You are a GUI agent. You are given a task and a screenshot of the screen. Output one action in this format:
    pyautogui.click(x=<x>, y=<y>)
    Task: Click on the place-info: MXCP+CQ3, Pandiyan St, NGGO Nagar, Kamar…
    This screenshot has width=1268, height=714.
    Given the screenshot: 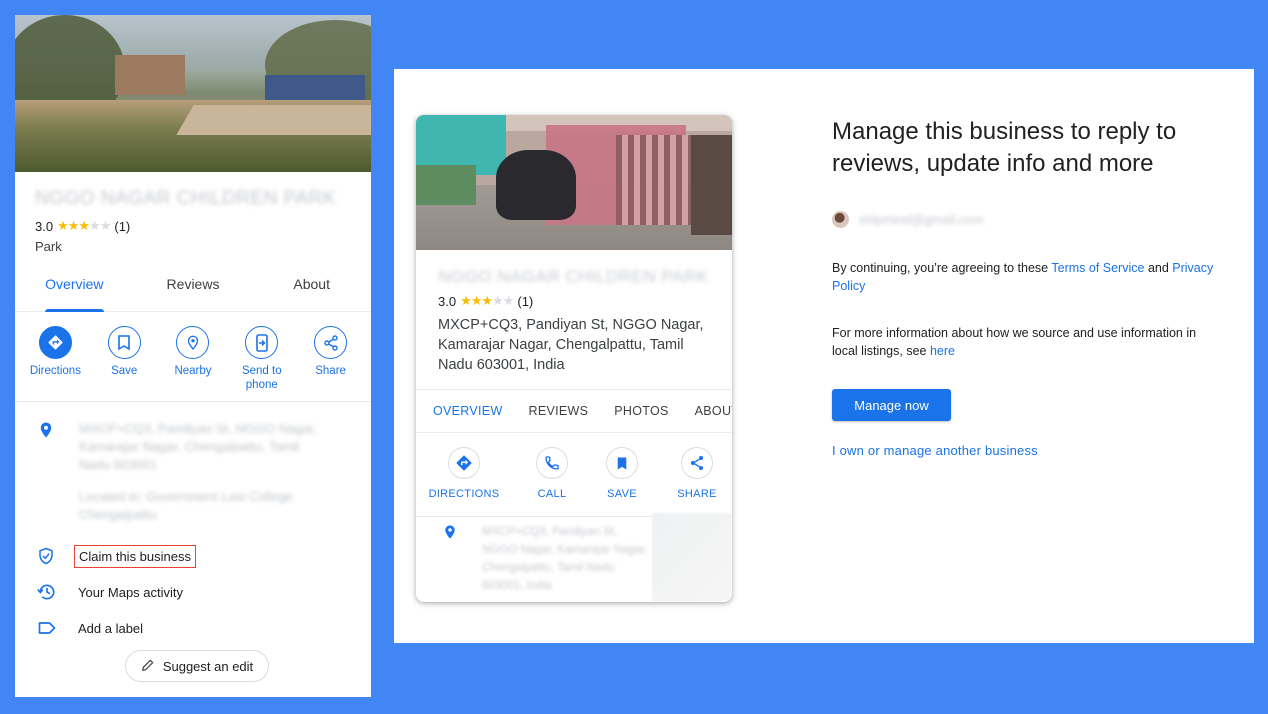 What is the action you would take?
    pyautogui.click(x=193, y=524)
    